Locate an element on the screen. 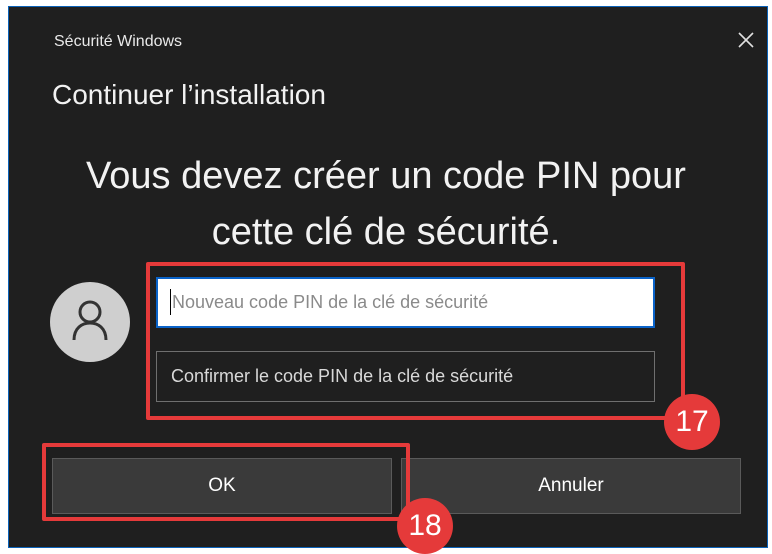  window-title: Sécurité Windows is located at coordinates (118, 41).